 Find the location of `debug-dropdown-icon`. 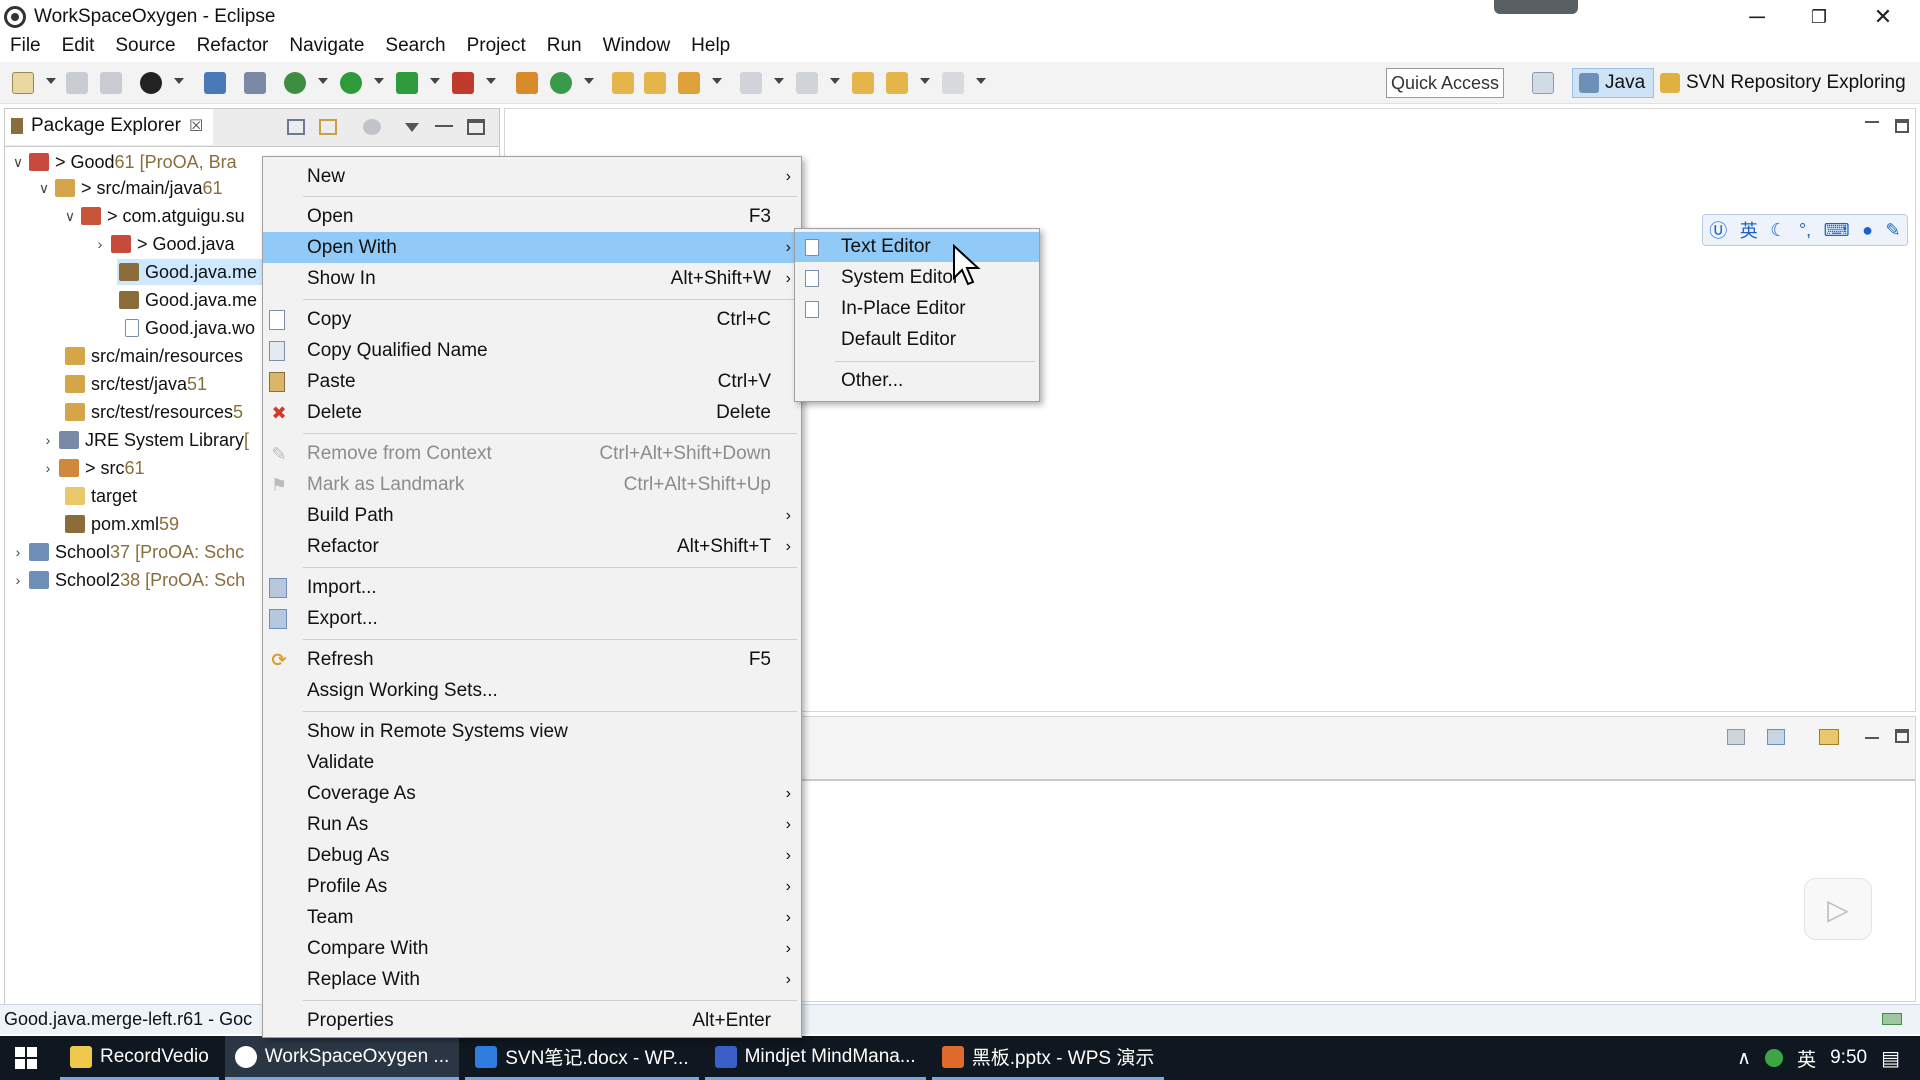

debug-dropdown-icon is located at coordinates (323, 81).